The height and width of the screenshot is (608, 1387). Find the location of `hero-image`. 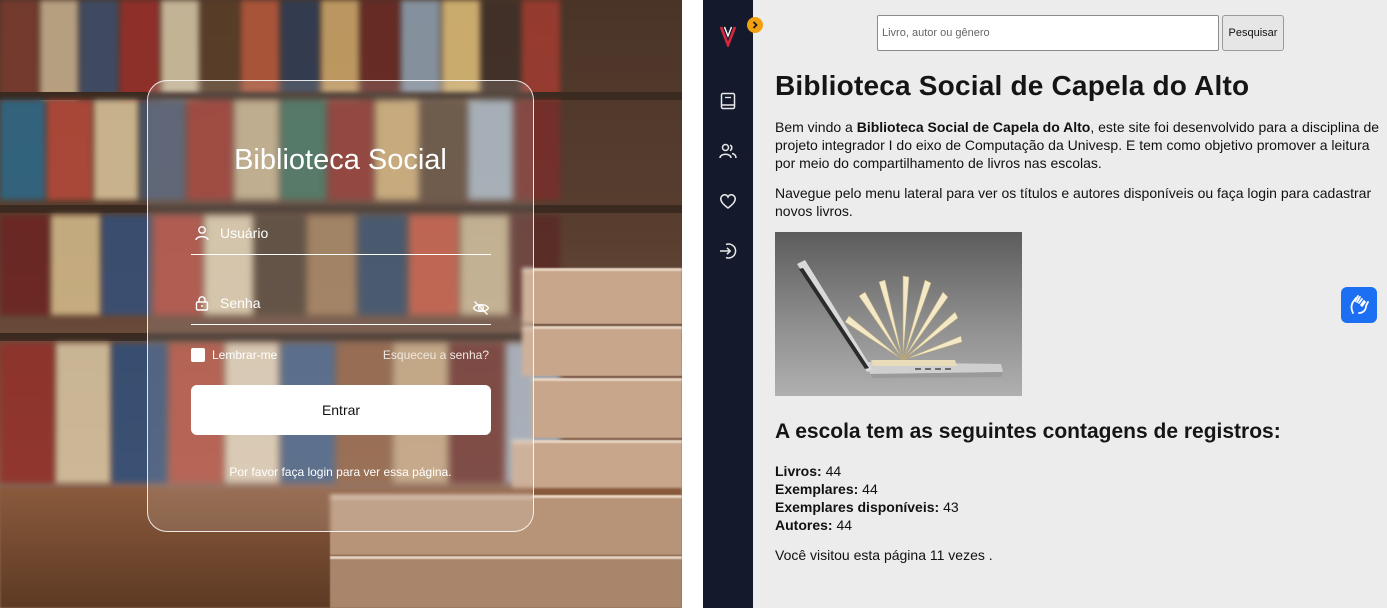

hero-image is located at coordinates (898, 314).